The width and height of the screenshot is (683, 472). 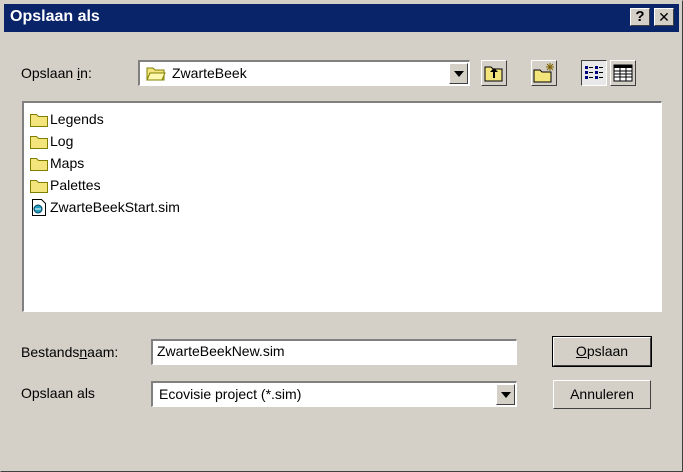 I want to click on up-one-level-button, so click(x=494, y=73).